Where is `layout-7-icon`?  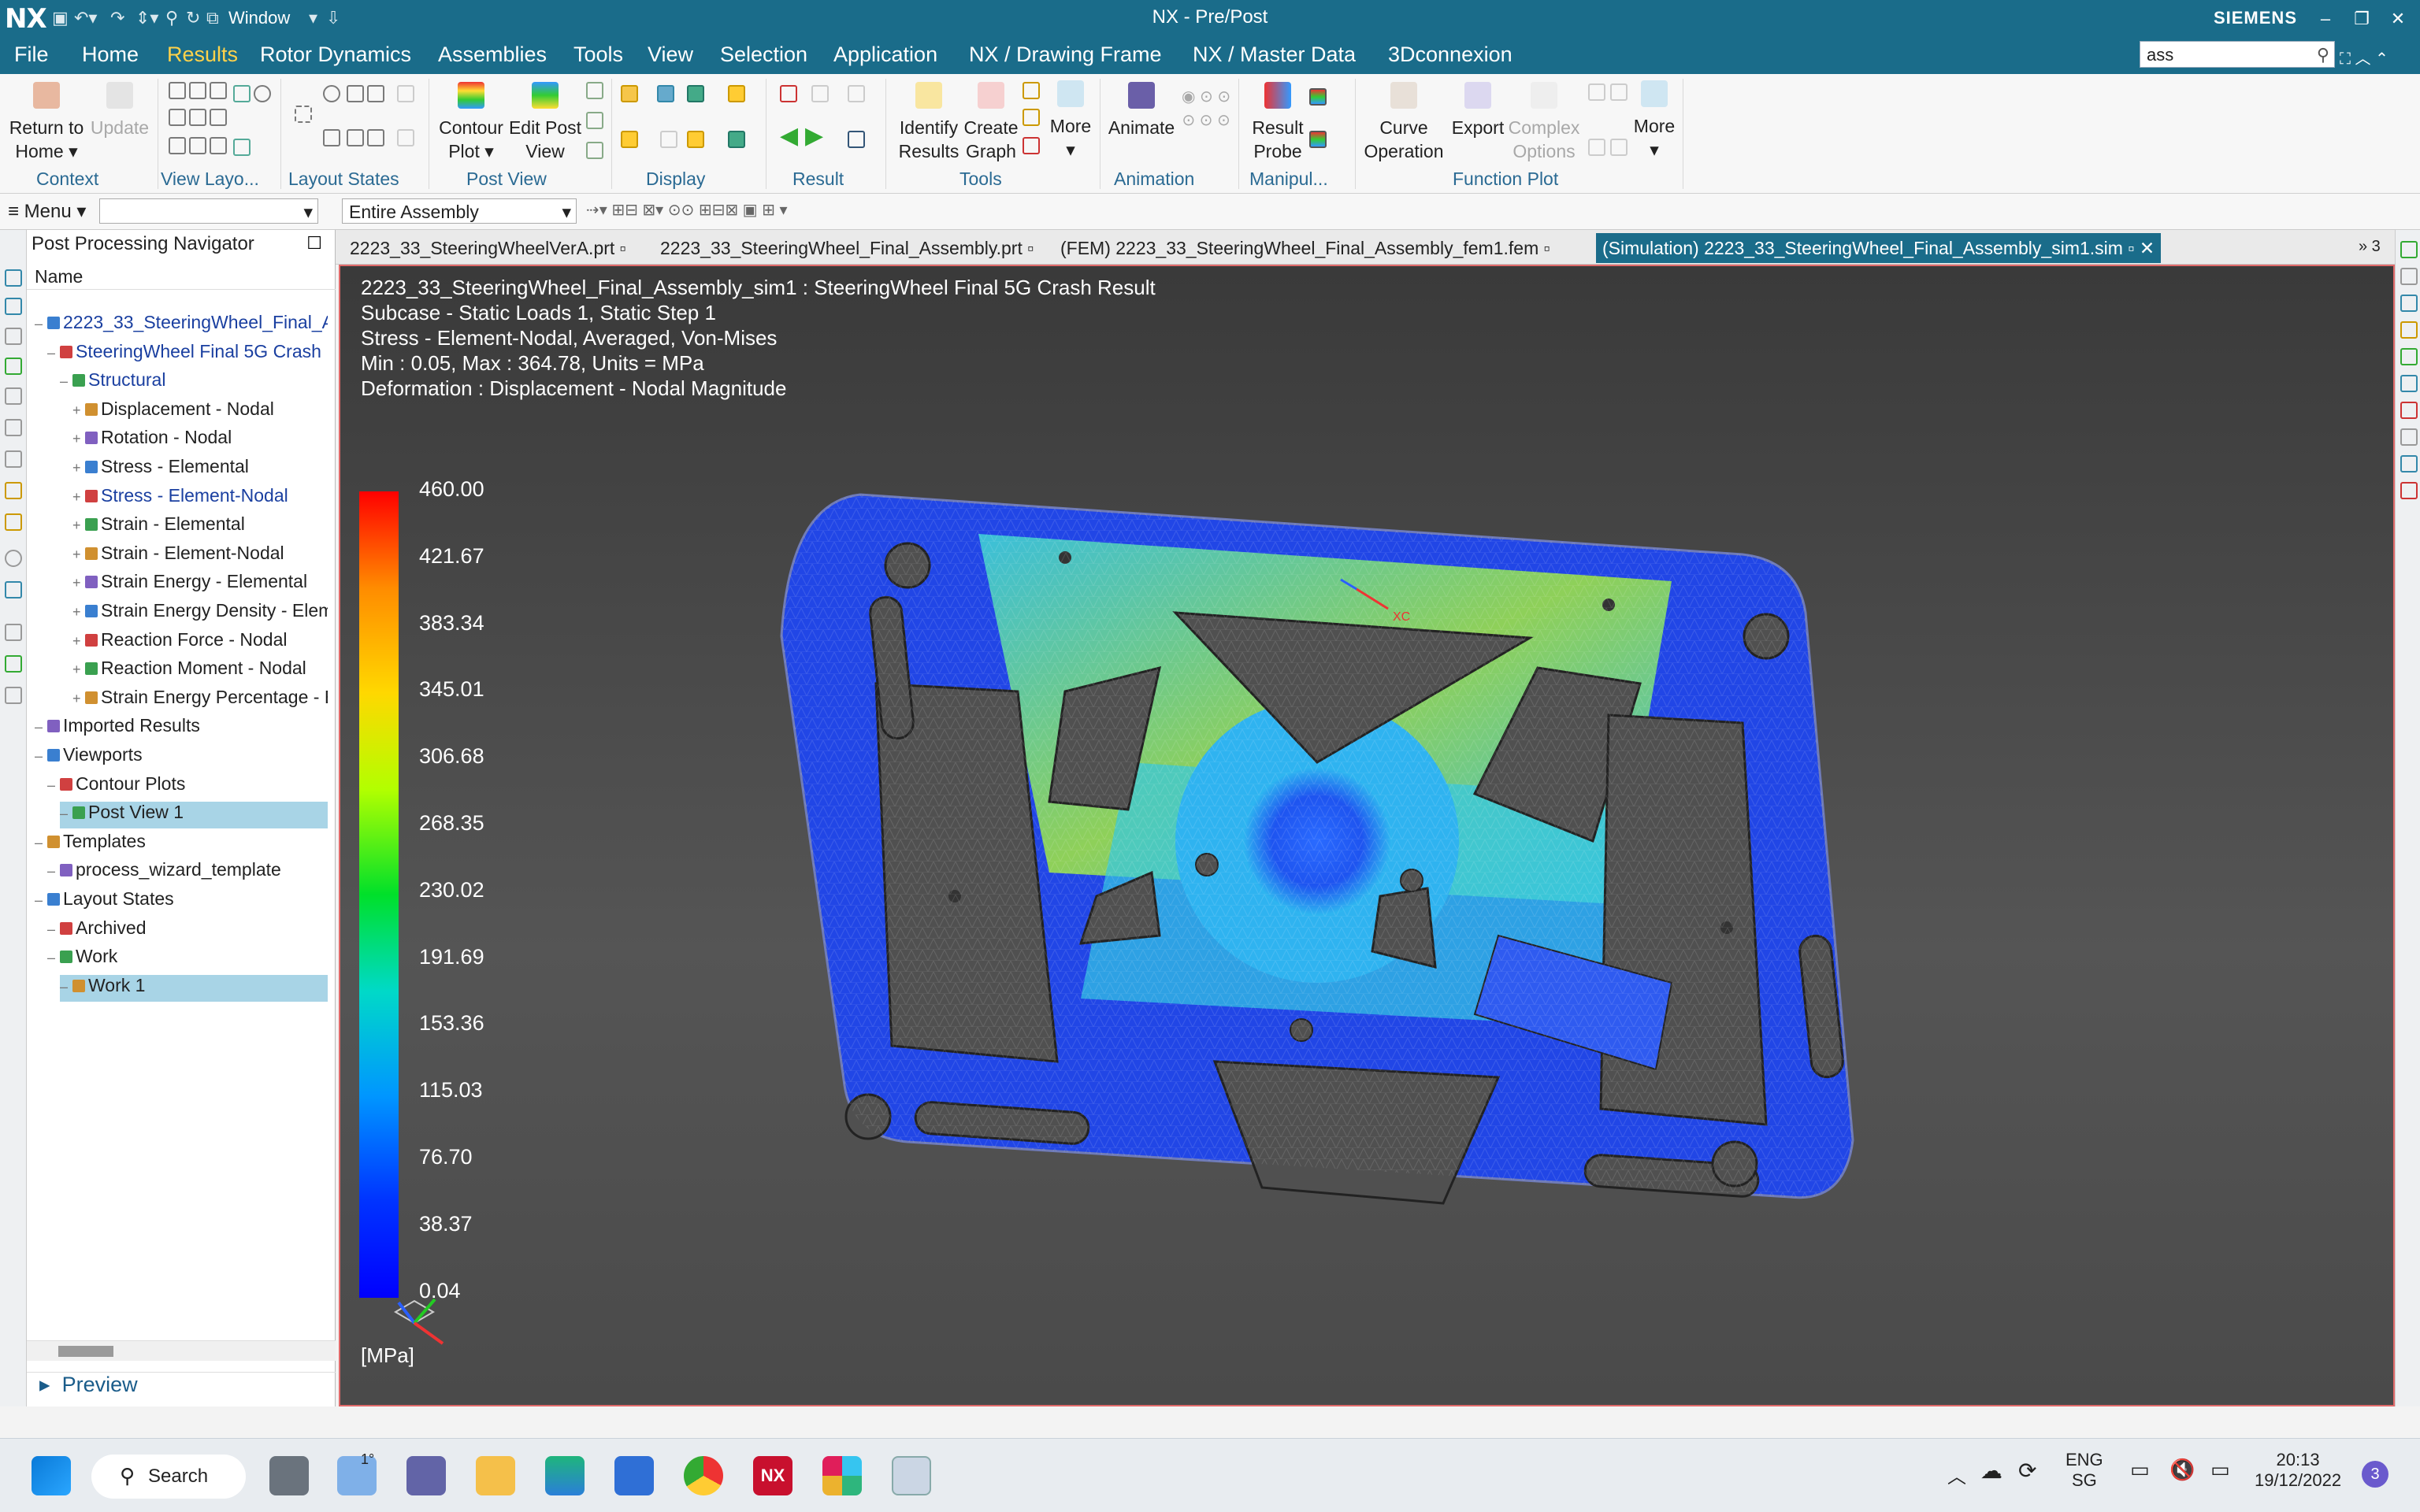
layout-7-icon is located at coordinates (177, 145).